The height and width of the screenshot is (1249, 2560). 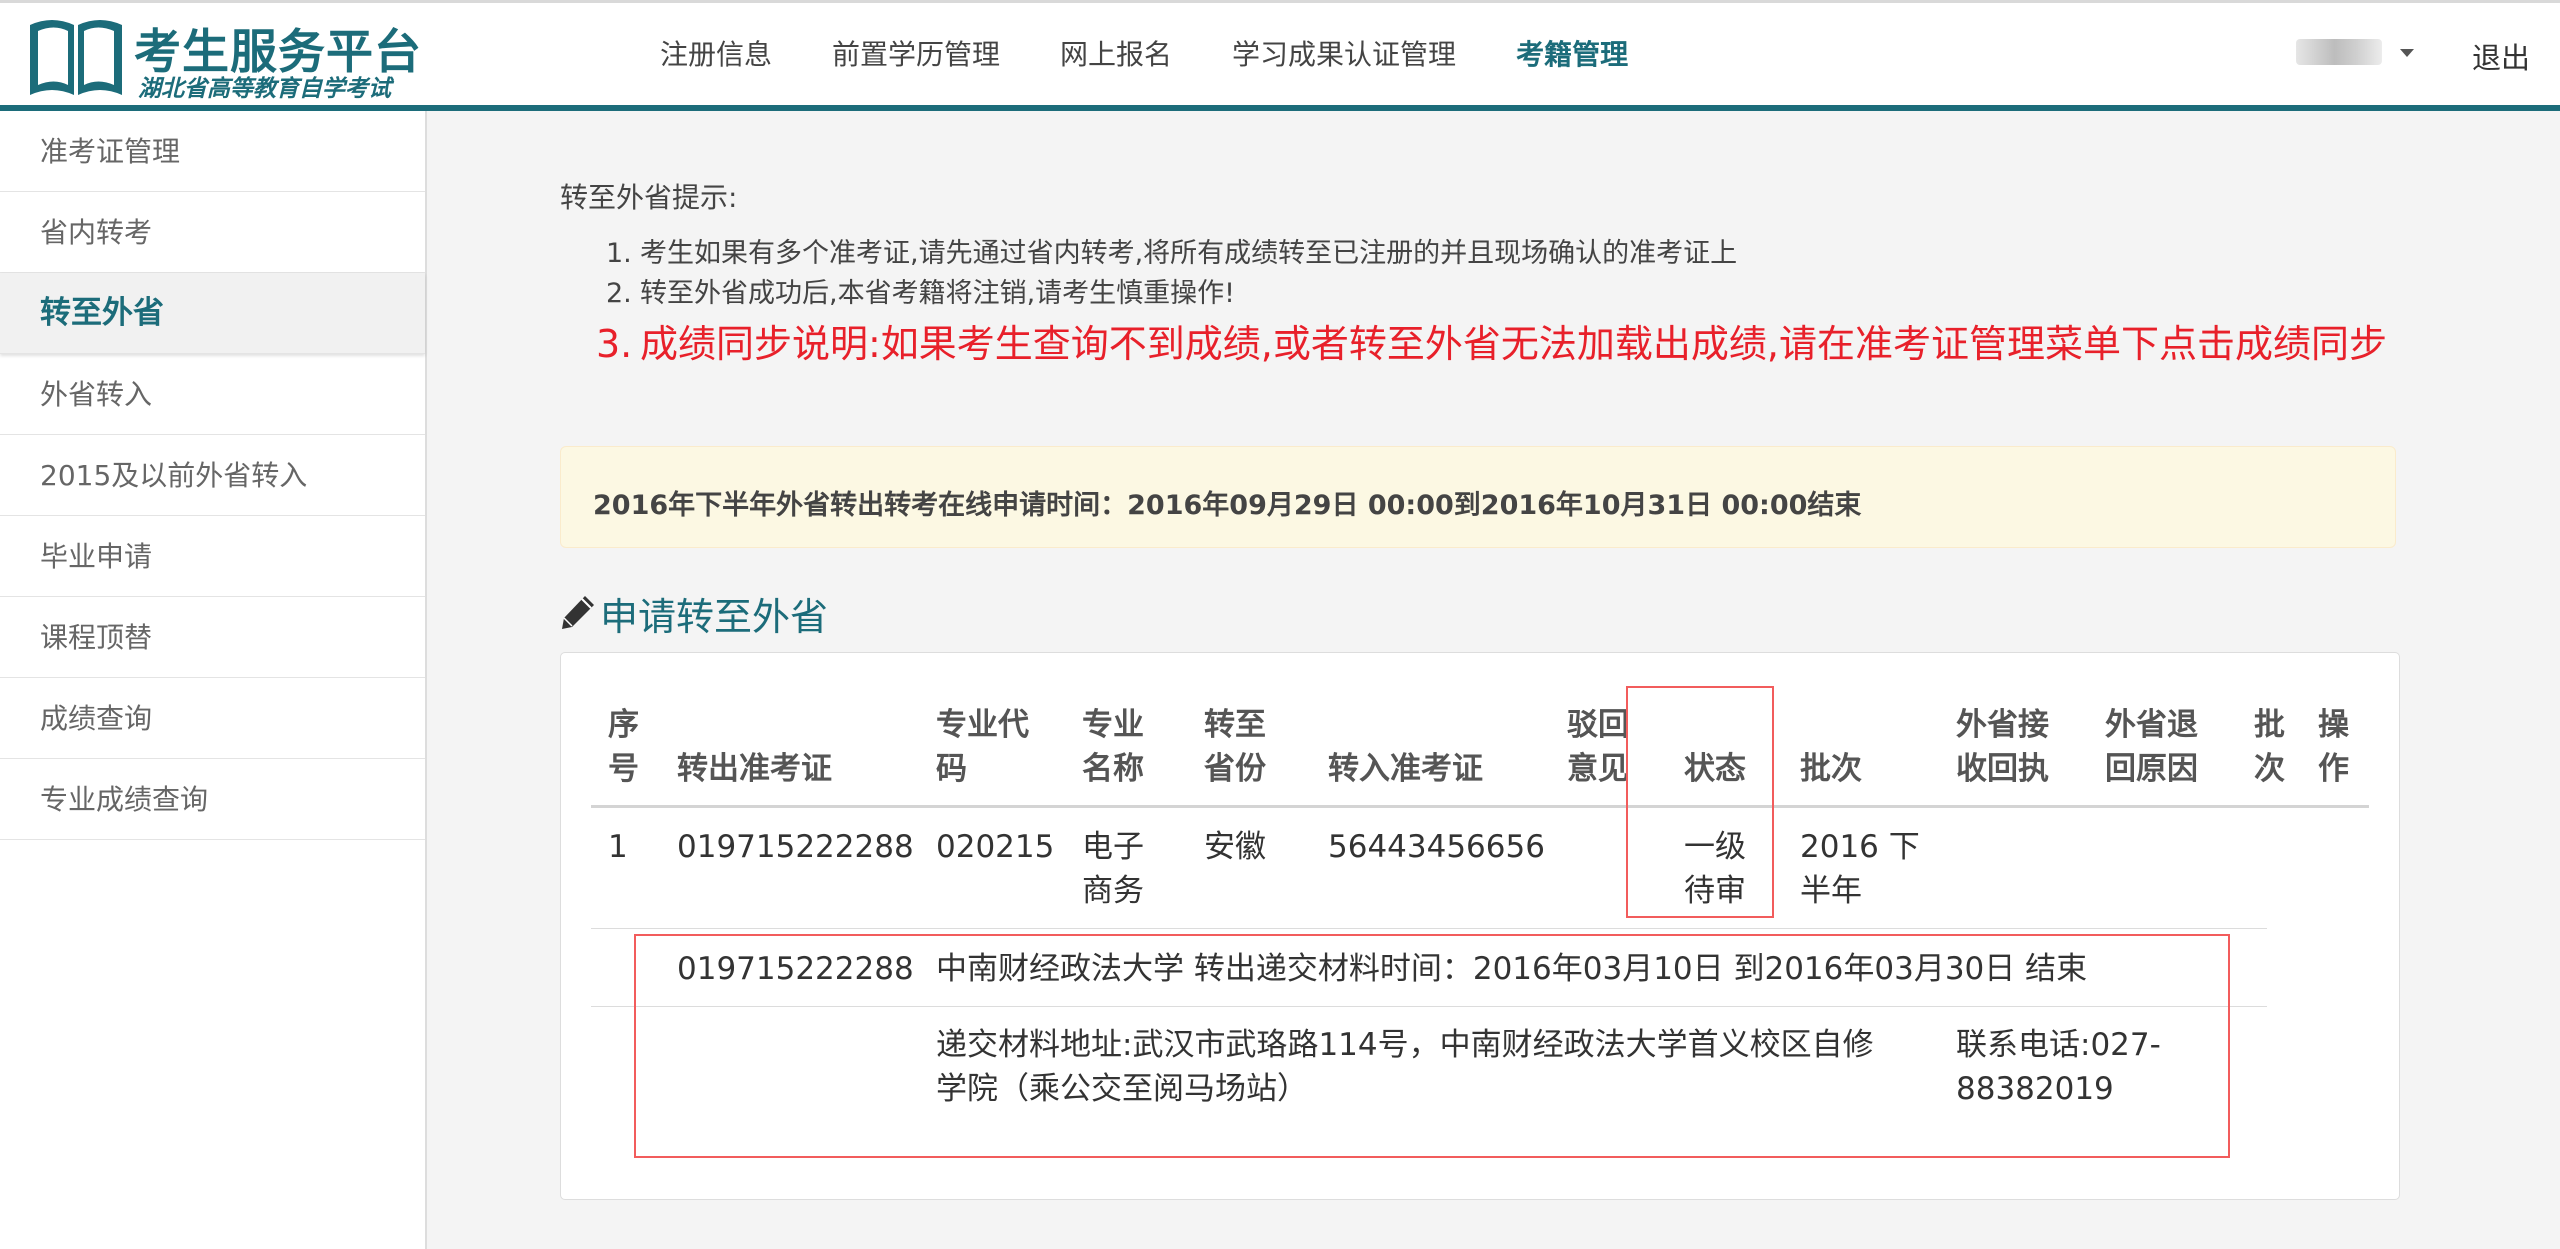 What do you see at coordinates (1235, 847) in the screenshot?
I see `cell-to-province: 安徽` at bounding box center [1235, 847].